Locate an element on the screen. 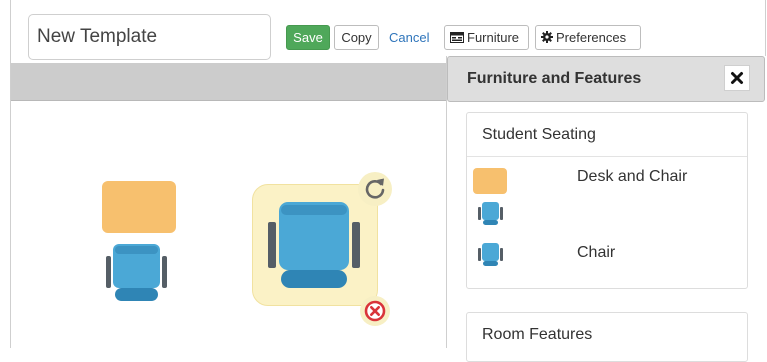  item-label: Desk and Chair is located at coordinates (632, 176).